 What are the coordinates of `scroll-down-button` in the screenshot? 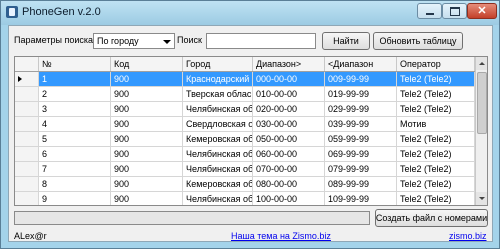 It's located at (481, 198).